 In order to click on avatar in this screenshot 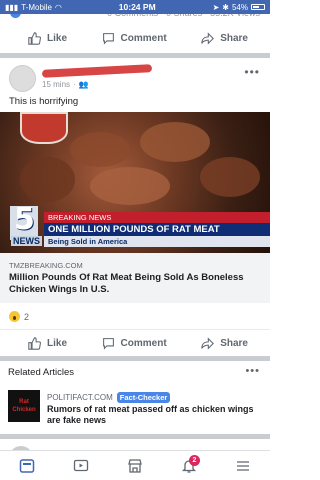, I will do `click(22, 78)`.